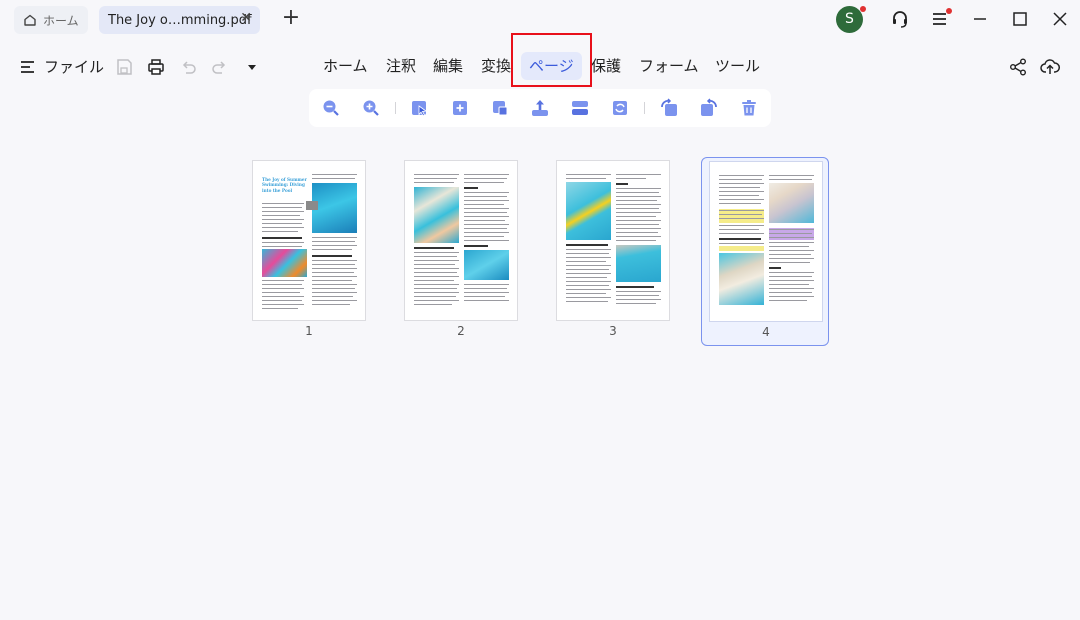 The height and width of the screenshot is (620, 1080). What do you see at coordinates (448, 66) in the screenshot?
I see `tab-edit: 編集` at bounding box center [448, 66].